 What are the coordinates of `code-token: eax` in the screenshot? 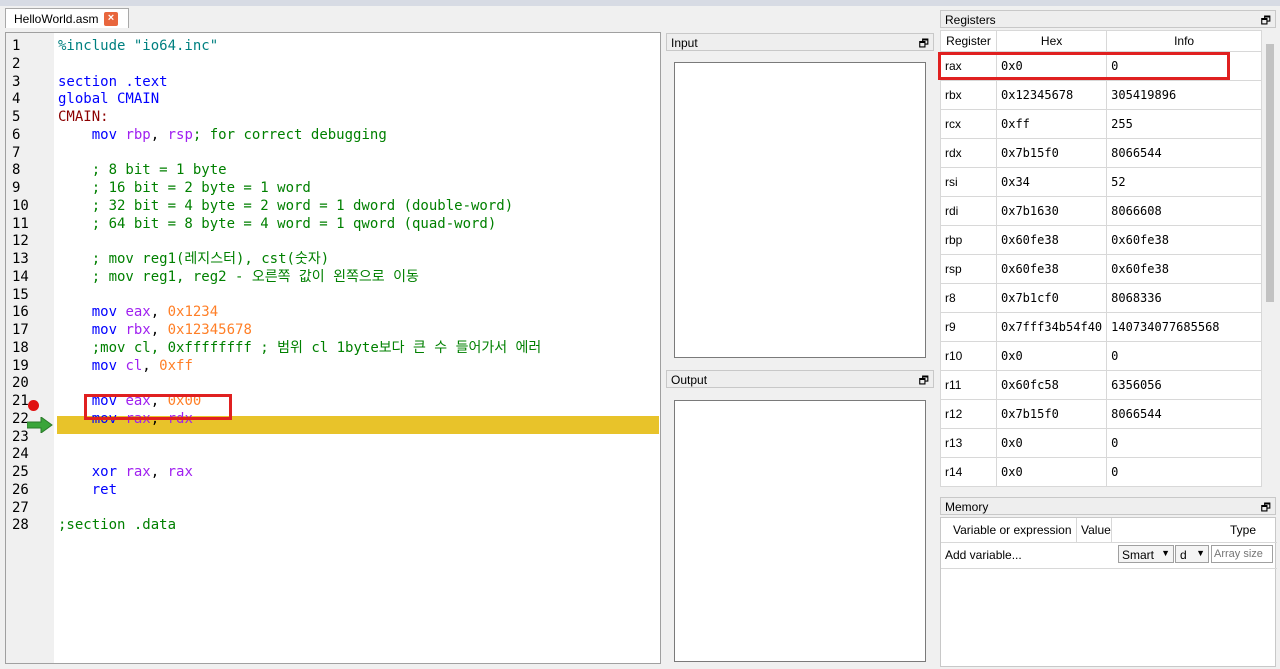 It's located at (138, 312).